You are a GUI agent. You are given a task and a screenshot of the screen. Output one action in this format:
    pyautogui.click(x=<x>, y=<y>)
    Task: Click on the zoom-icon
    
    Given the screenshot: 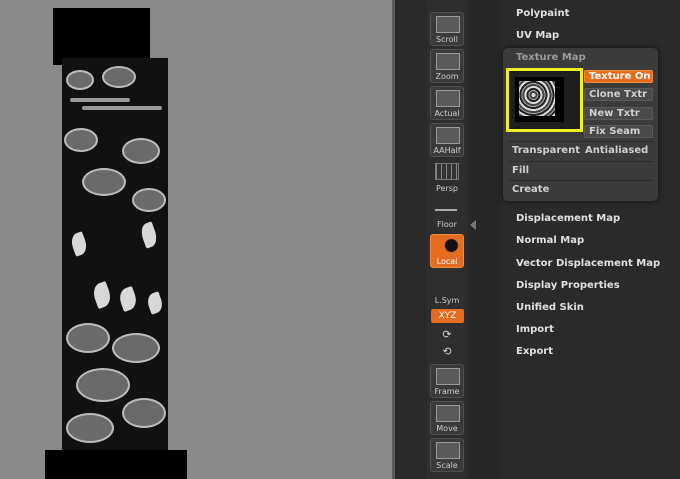 What is the action you would take?
    pyautogui.click(x=448, y=61)
    